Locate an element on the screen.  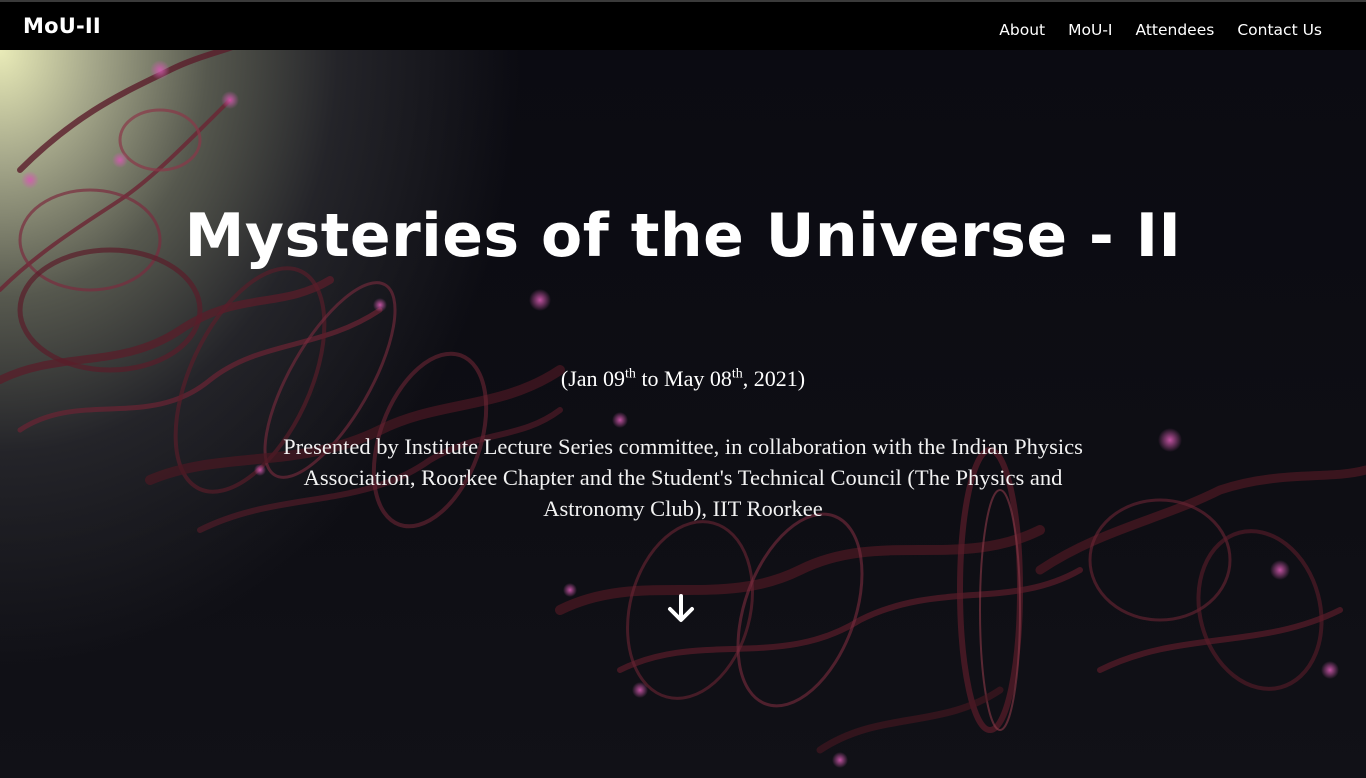
dates-start-sup: th is located at coordinates (630, 374).